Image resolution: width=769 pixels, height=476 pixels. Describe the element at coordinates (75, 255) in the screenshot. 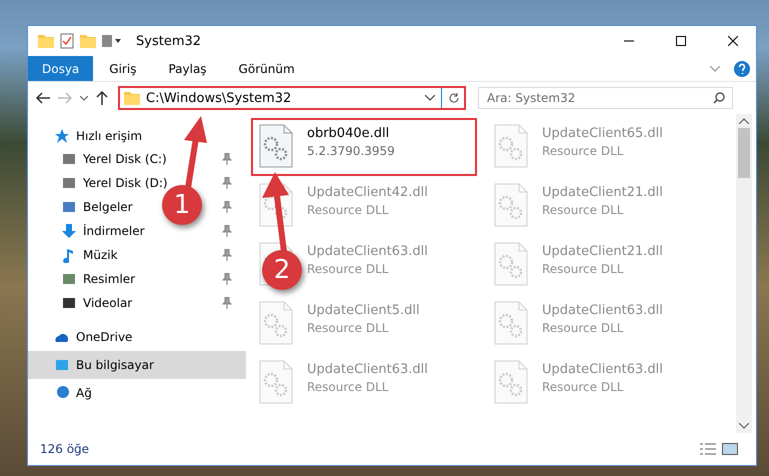

I see `nav-item: Müzik` at that location.